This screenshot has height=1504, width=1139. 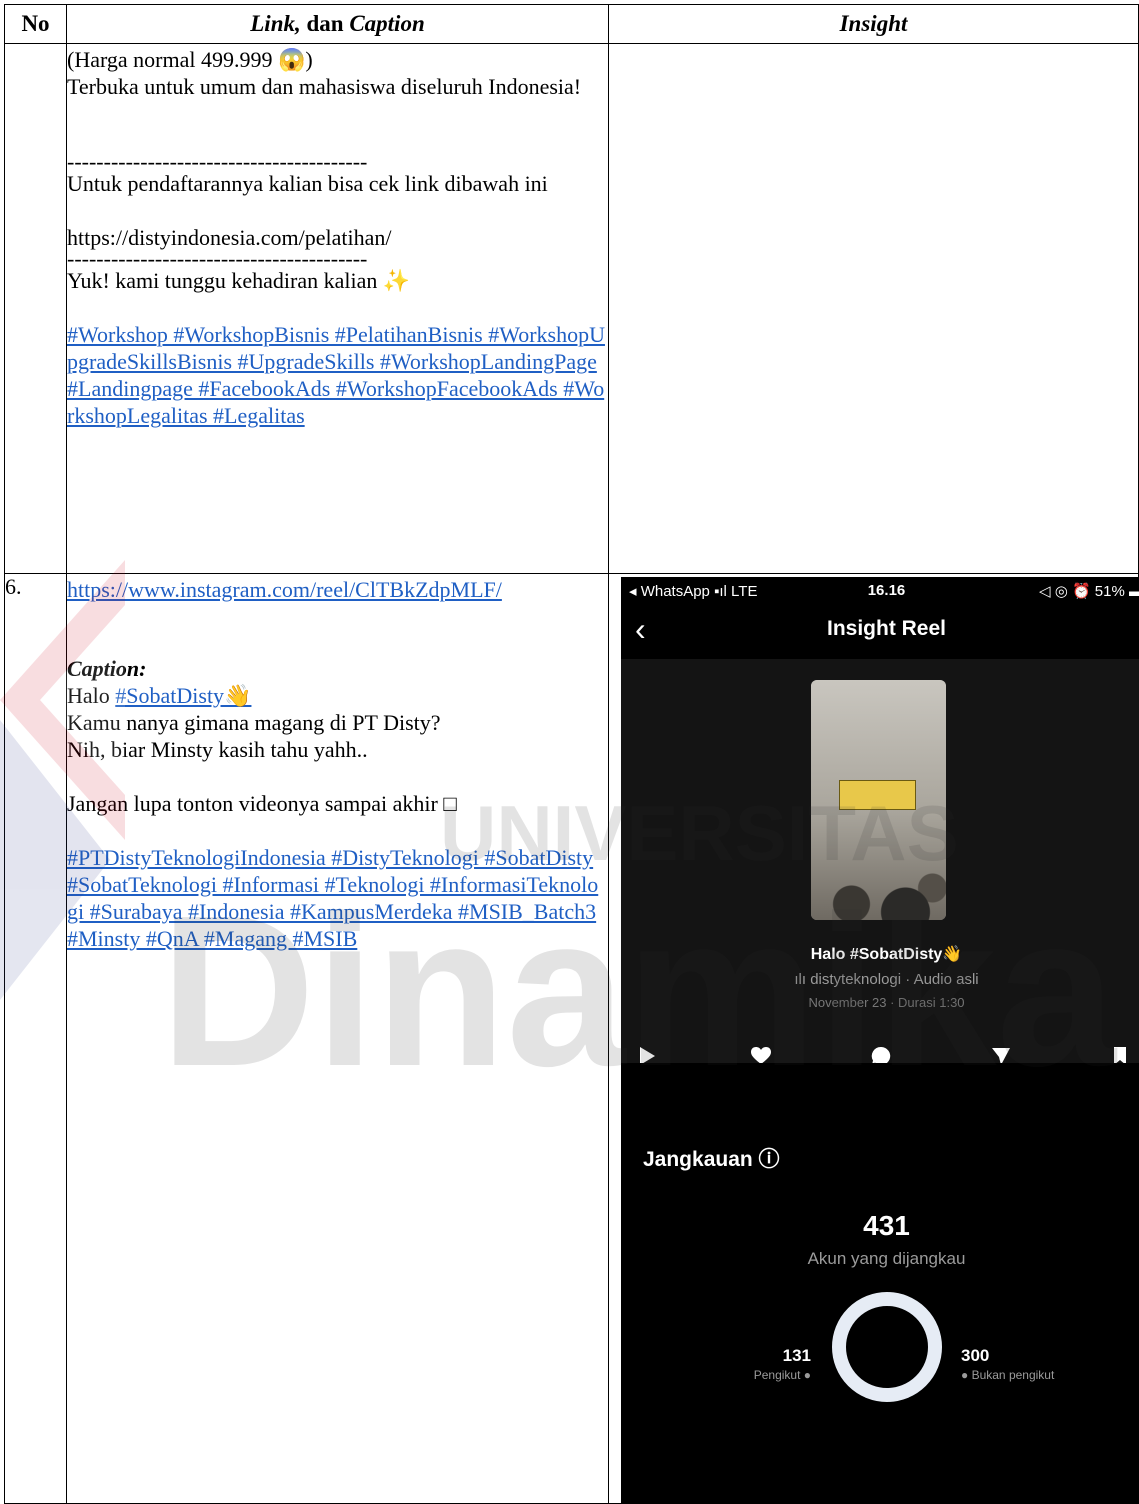 I want to click on bookmark-icon, so click(x=1114, y=1053).